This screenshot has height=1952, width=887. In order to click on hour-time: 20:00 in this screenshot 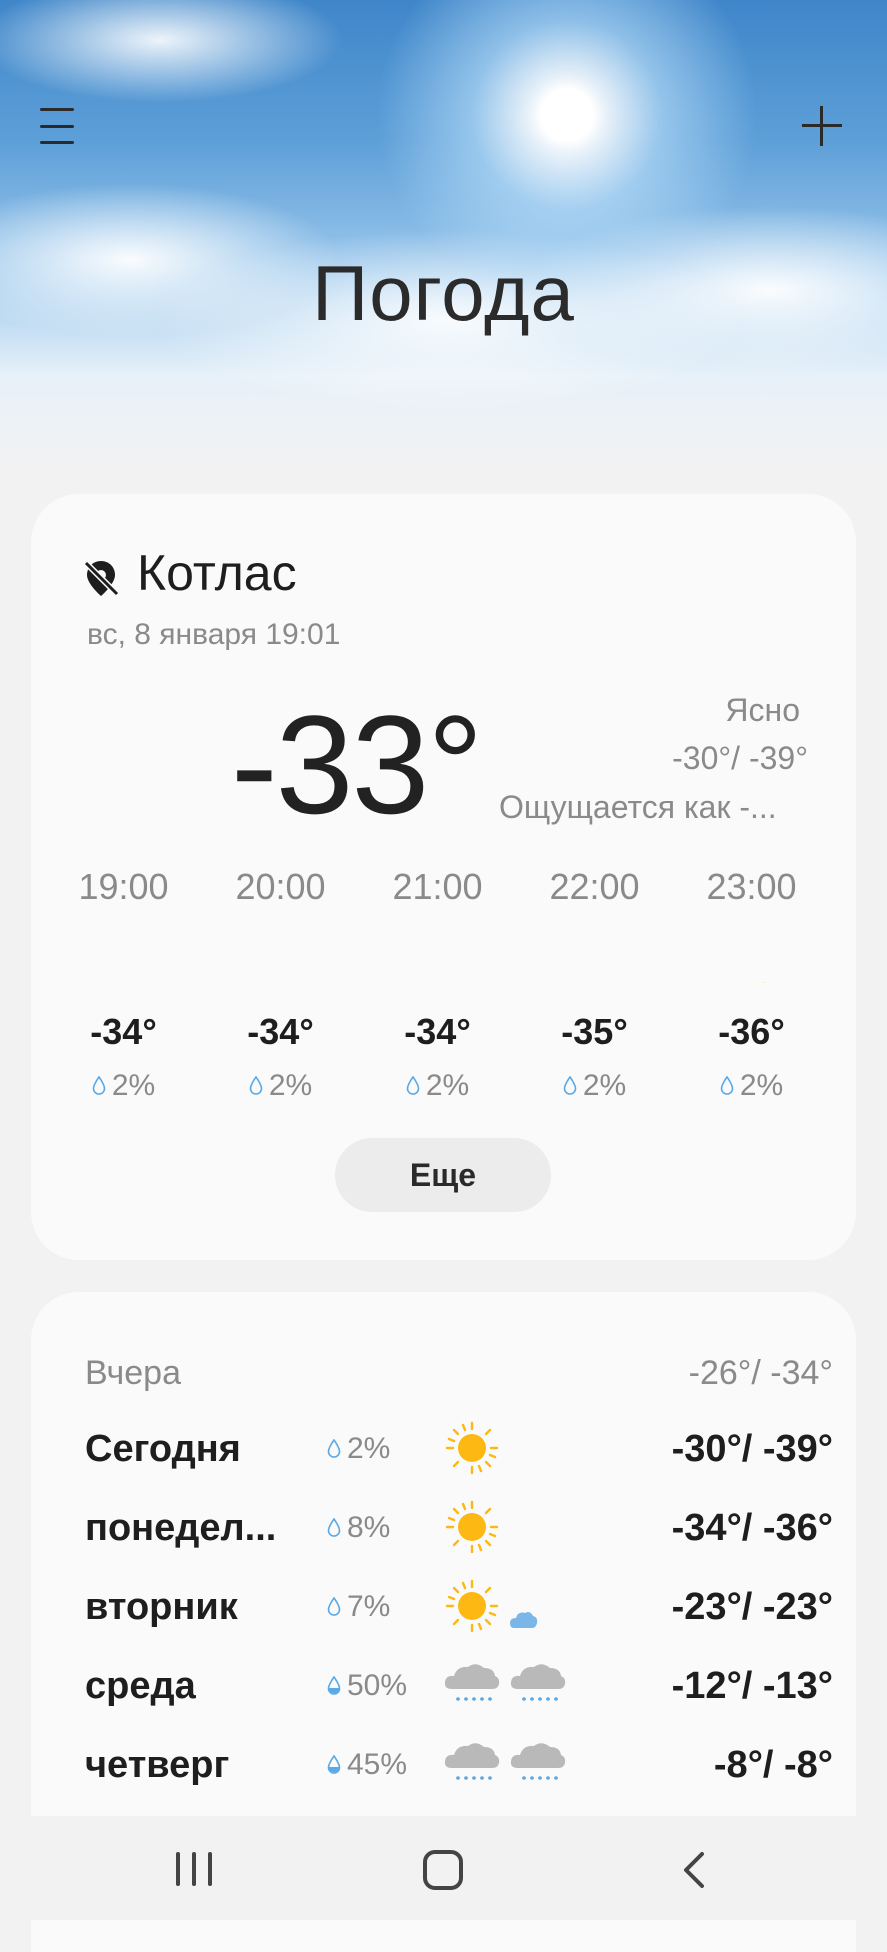, I will do `click(280, 886)`.